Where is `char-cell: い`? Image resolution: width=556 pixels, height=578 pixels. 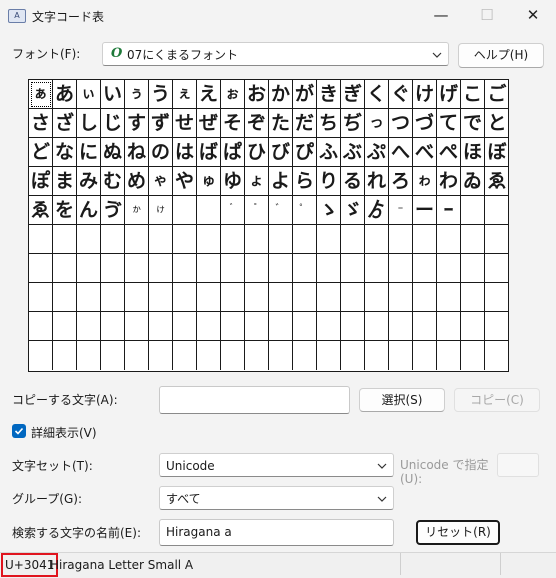 char-cell: い is located at coordinates (113, 94).